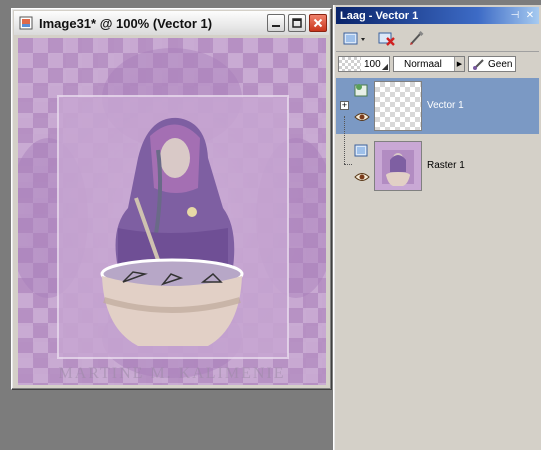 The width and height of the screenshot is (541, 450). Describe the element at coordinates (276, 26) in the screenshot. I see `minimize-icon` at that location.